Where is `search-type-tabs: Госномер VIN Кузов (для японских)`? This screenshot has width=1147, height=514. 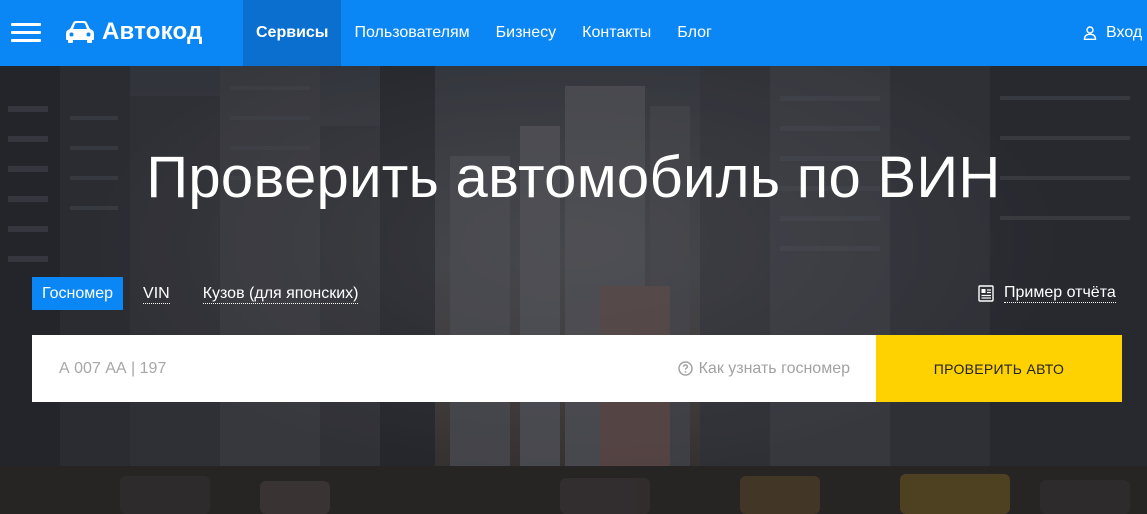 search-type-tabs: Госномер VIN Кузов (для японских) is located at coordinates (211, 293).